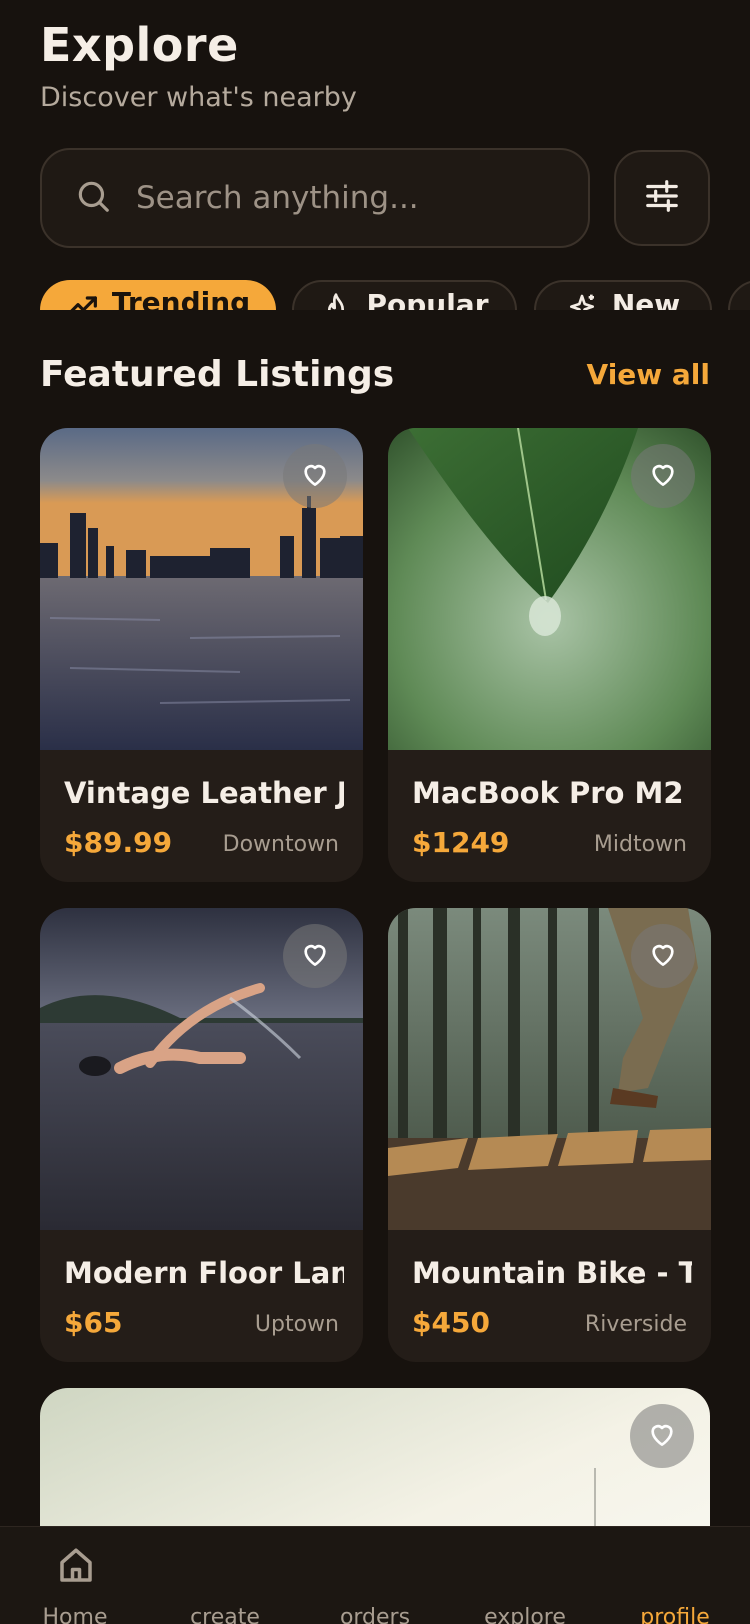 The width and height of the screenshot is (750, 1624). I want to click on header: Explore Discover what's nearby, so click(198, 65).